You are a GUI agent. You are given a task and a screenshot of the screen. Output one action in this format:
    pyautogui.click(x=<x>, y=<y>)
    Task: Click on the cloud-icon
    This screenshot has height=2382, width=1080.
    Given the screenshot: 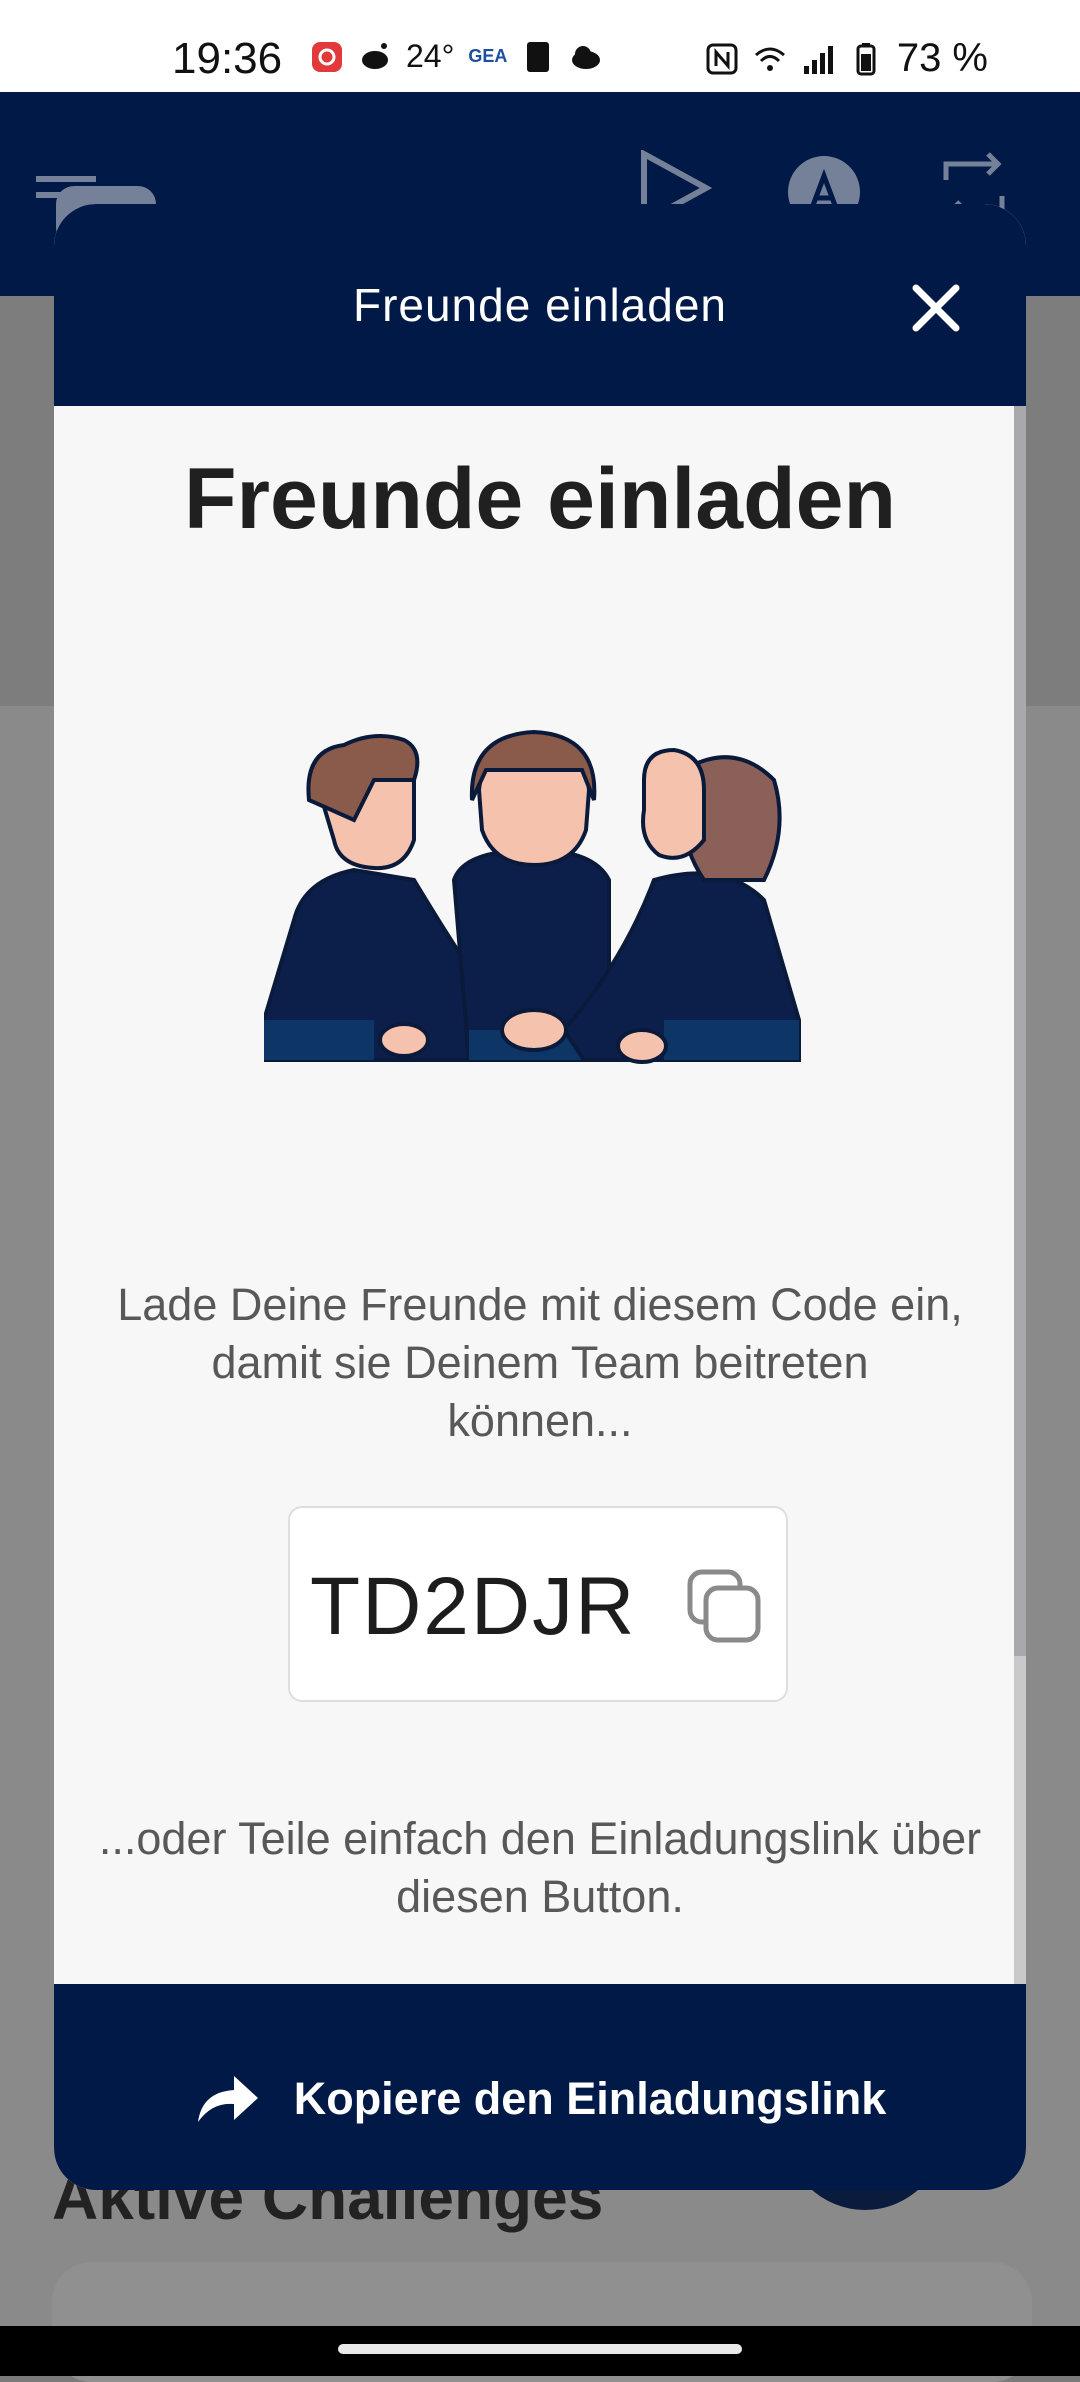 What is the action you would take?
    pyautogui.click(x=586, y=57)
    